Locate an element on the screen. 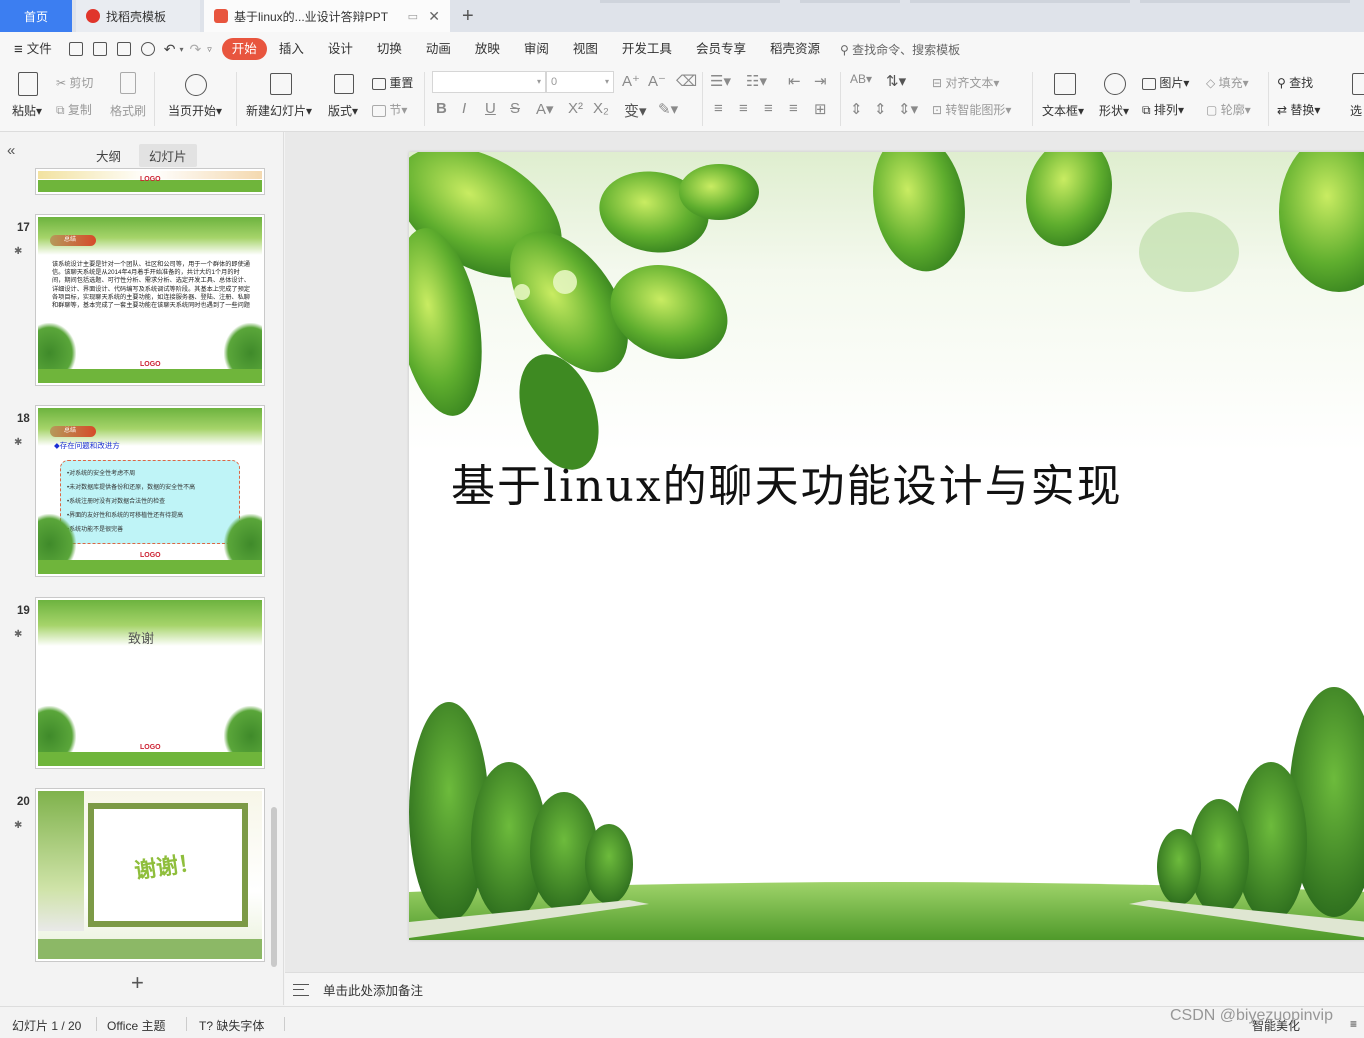 The width and height of the screenshot is (1364, 1038). layout-icon is located at coordinates (344, 84).